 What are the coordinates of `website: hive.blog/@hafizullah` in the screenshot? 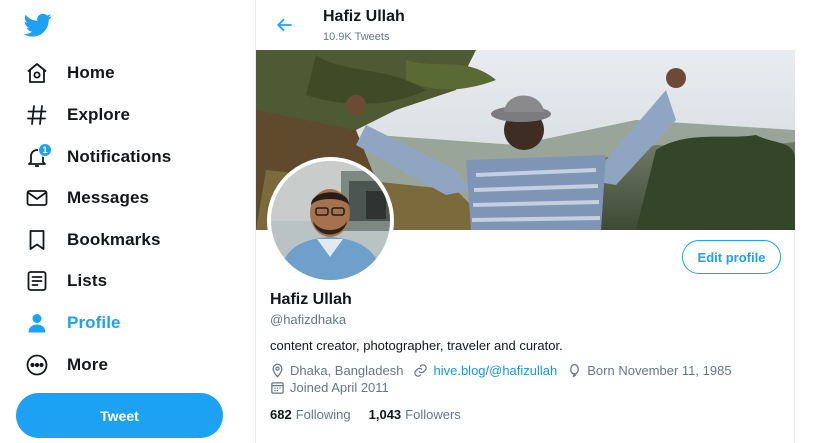 It's located at (485, 370).